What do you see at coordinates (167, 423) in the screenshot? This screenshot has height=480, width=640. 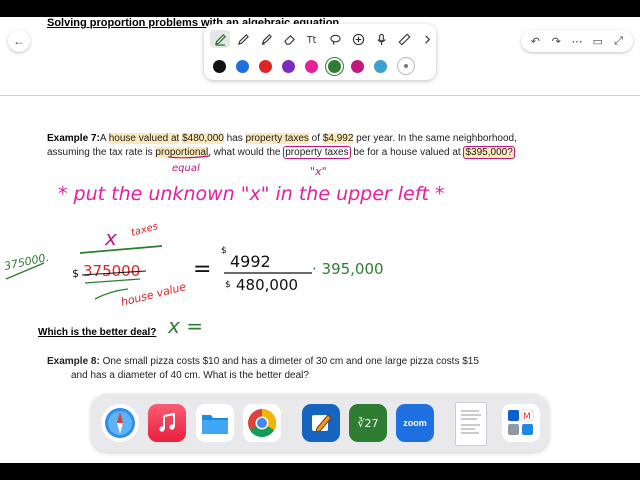 I see `music-icon` at bounding box center [167, 423].